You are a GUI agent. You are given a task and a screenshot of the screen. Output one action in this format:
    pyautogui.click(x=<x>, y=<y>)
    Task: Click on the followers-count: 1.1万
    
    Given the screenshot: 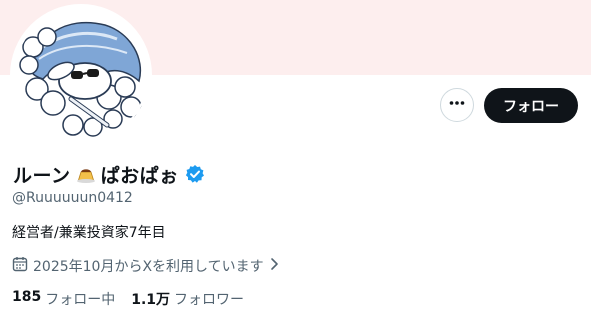 What is the action you would take?
    pyautogui.click(x=151, y=300)
    